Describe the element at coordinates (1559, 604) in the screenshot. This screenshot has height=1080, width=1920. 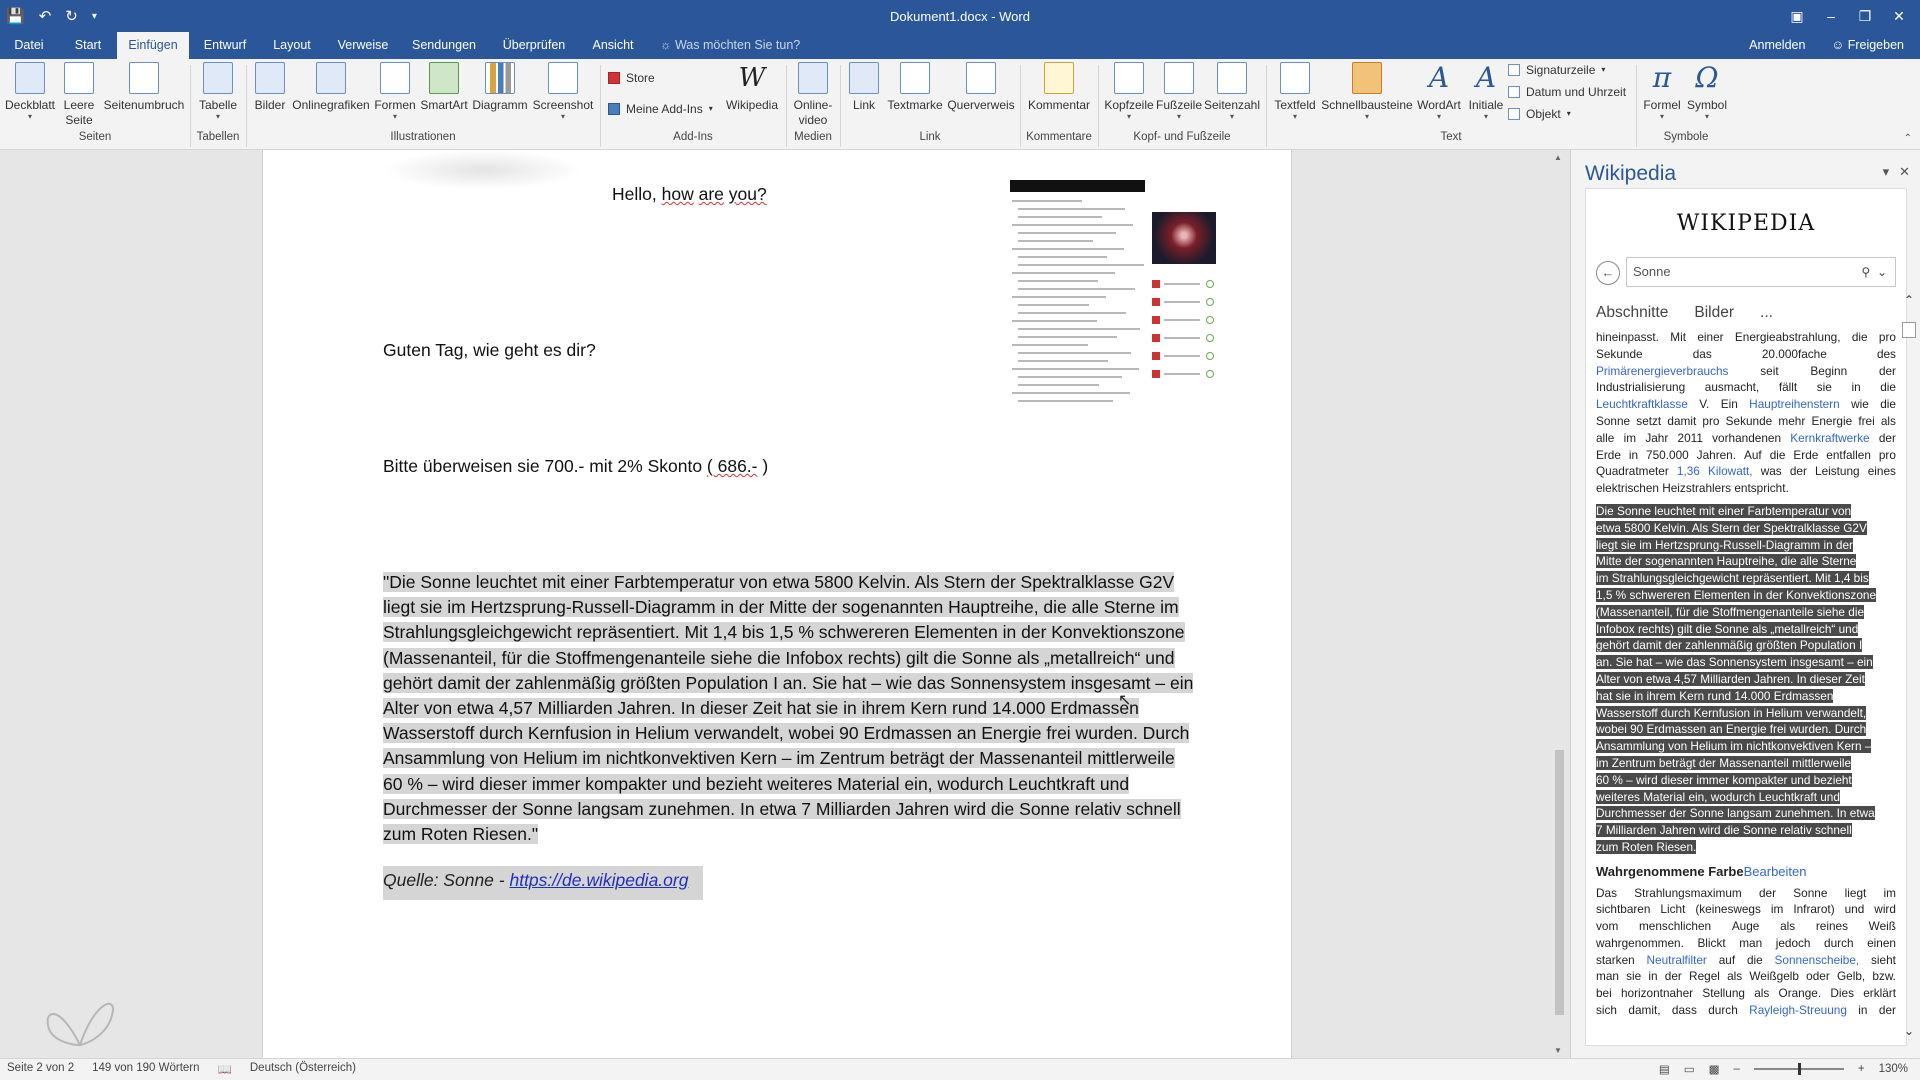
I see `document-scrollbar: ▲ ▼` at that location.